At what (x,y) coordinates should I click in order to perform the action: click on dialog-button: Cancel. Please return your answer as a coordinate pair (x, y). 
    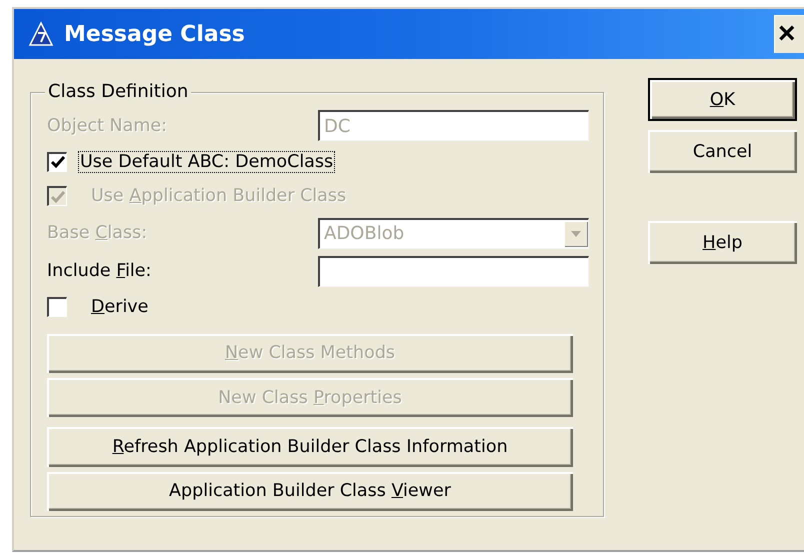
    Looking at the image, I should click on (722, 151).